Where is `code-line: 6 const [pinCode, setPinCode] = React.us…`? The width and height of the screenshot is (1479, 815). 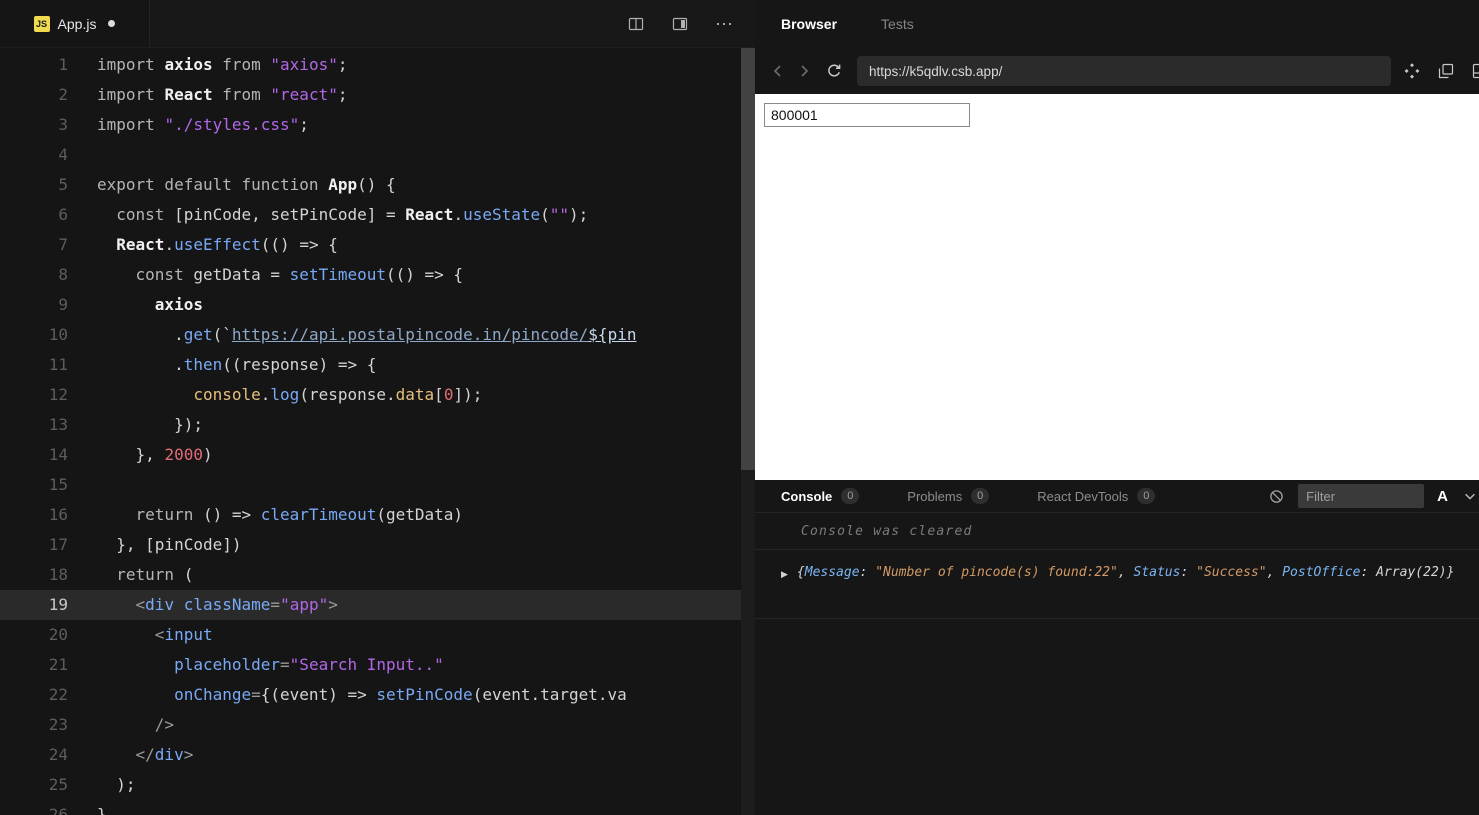
code-line: 6 const [pinCode, setPinCode] = React.us… is located at coordinates (370, 215).